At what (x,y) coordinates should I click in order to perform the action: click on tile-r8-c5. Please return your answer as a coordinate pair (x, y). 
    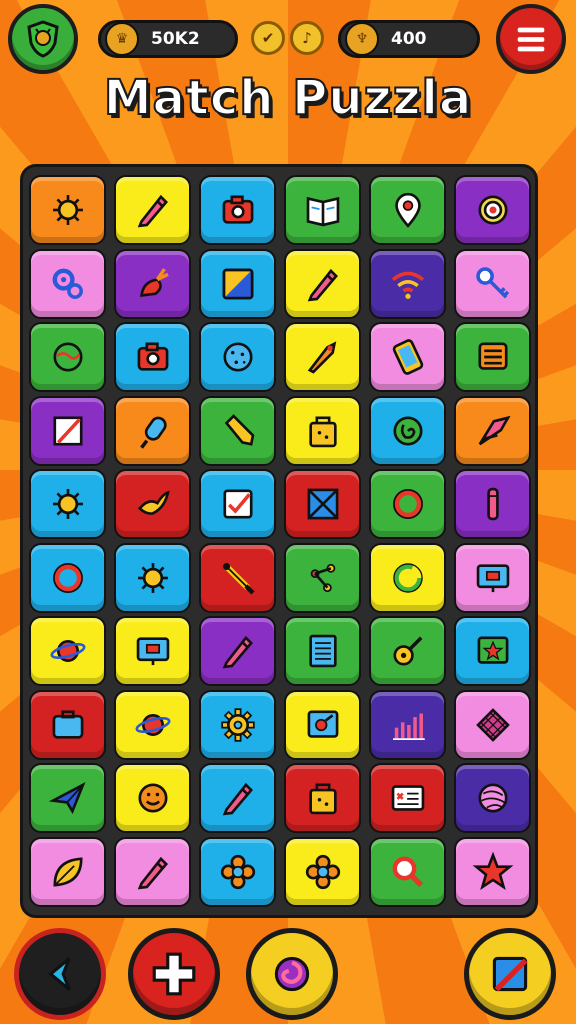
    Looking at the image, I should click on (407, 724).